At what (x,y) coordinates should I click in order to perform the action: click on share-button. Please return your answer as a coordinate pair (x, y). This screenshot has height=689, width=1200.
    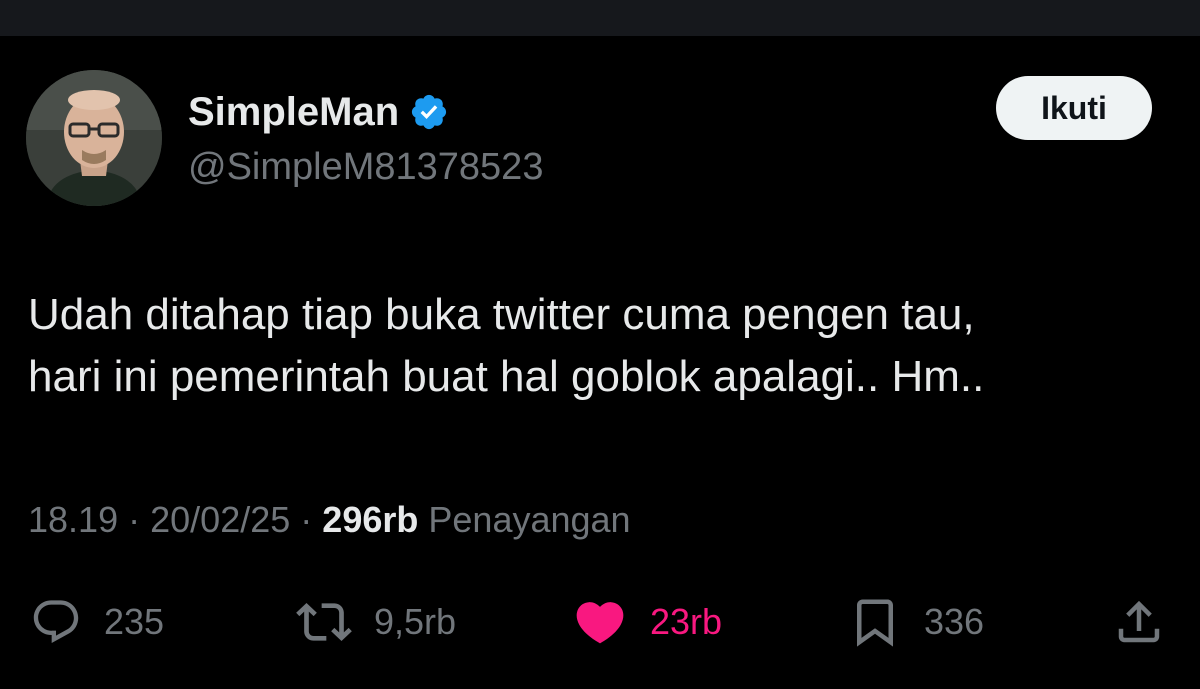
    Looking at the image, I should click on (1139, 622).